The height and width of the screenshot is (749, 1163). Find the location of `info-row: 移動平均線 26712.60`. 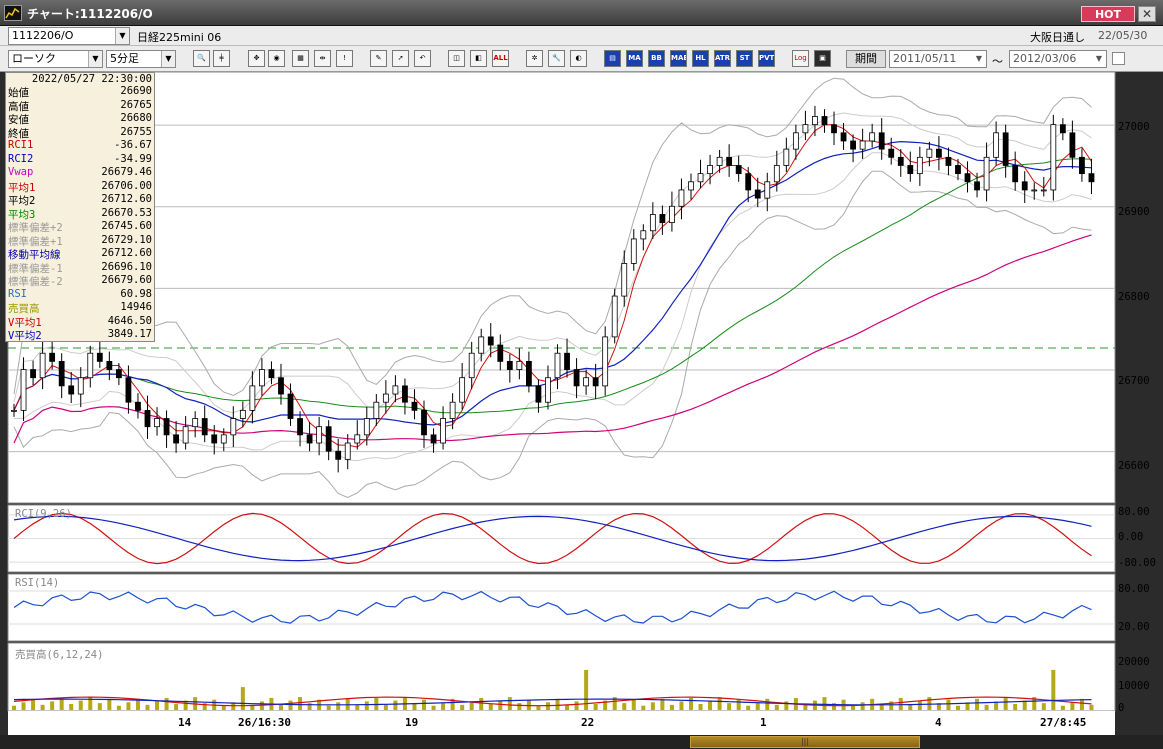

info-row: 移動平均線 26712.60 is located at coordinates (80, 254).